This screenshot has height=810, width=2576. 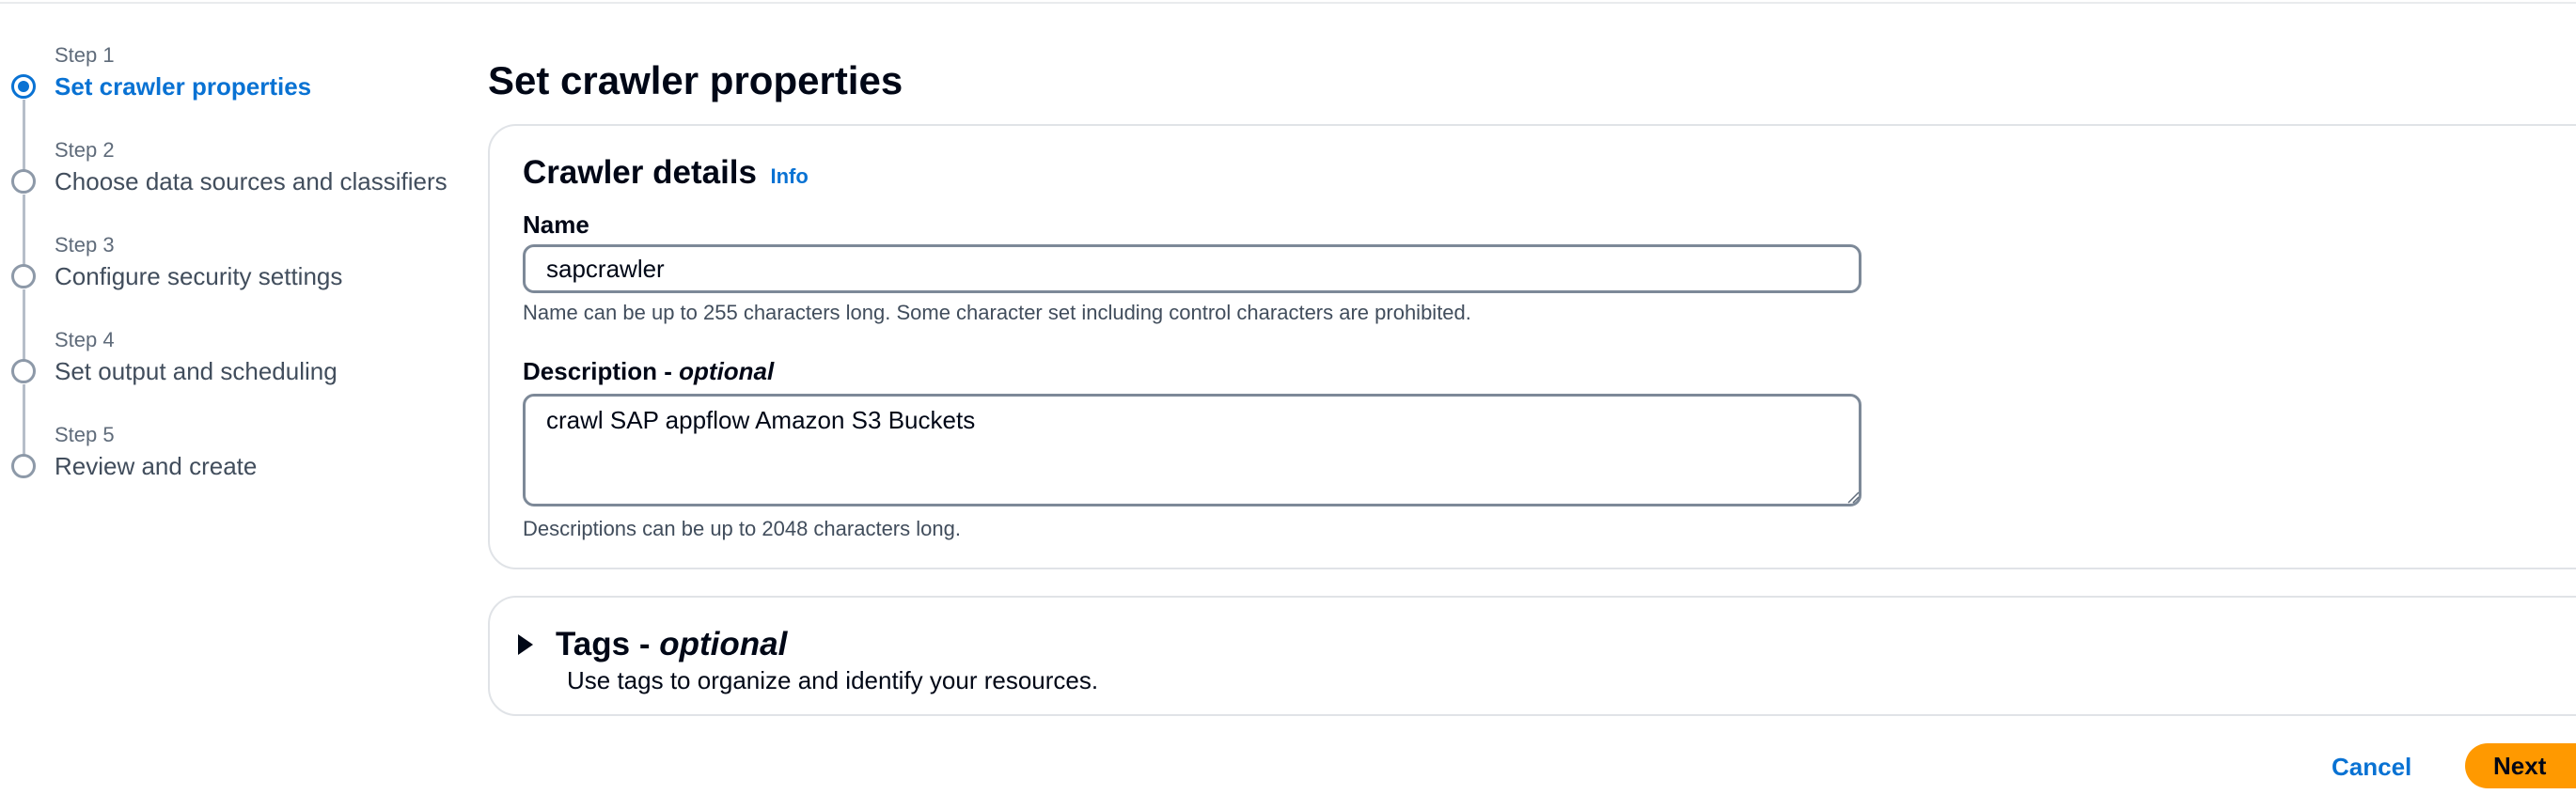 I want to click on wizard-step-3: Step 3 Configure security settings, so click(x=221, y=293).